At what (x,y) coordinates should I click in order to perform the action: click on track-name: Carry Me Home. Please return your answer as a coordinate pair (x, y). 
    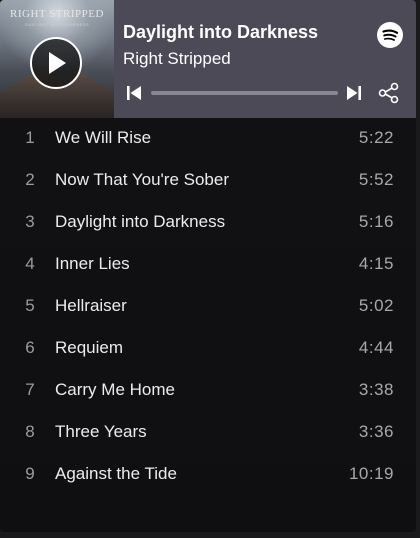
    Looking at the image, I should click on (115, 389).